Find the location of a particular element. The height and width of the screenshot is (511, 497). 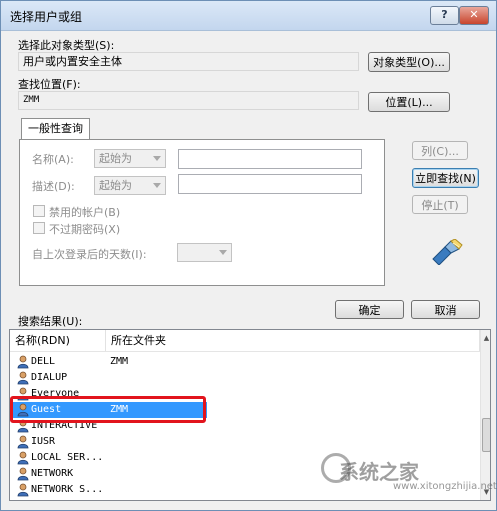

tab-general-query: 一般性查询 is located at coordinates (55, 129).